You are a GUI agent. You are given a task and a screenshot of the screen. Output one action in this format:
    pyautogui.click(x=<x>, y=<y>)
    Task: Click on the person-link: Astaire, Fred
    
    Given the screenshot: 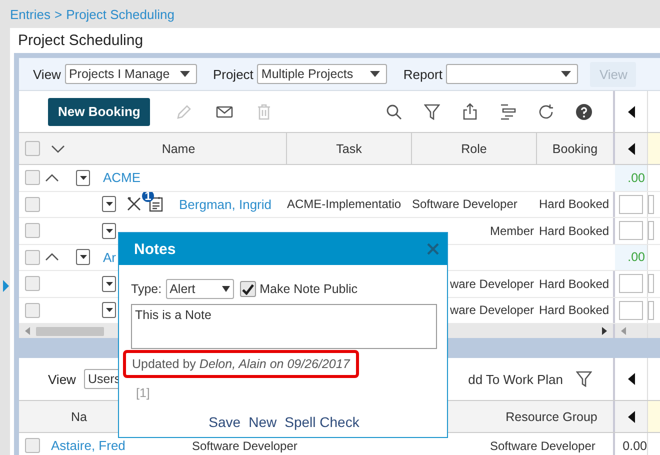 What is the action you would take?
    pyautogui.click(x=85, y=446)
    